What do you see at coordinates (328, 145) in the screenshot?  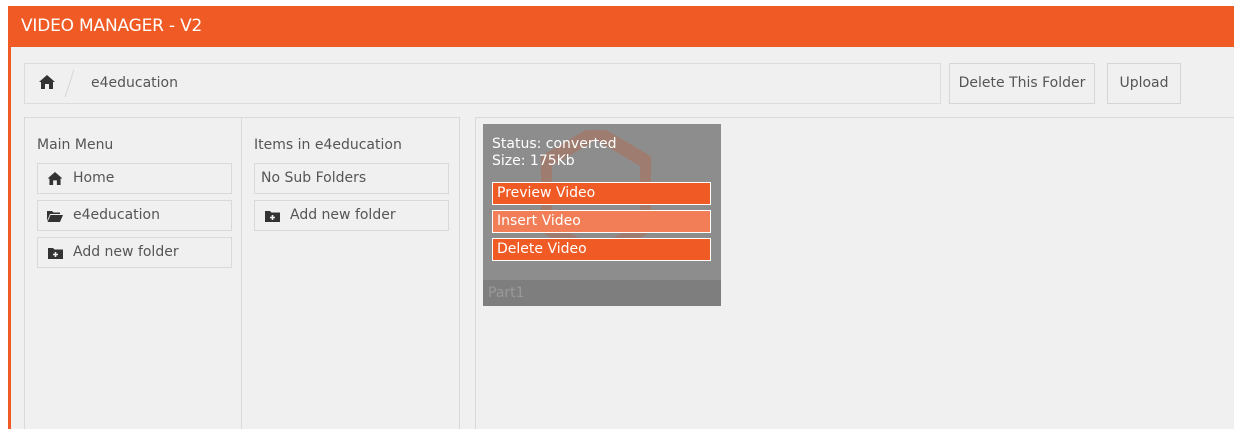 I see `folder-items-title: Items in e4education` at bounding box center [328, 145].